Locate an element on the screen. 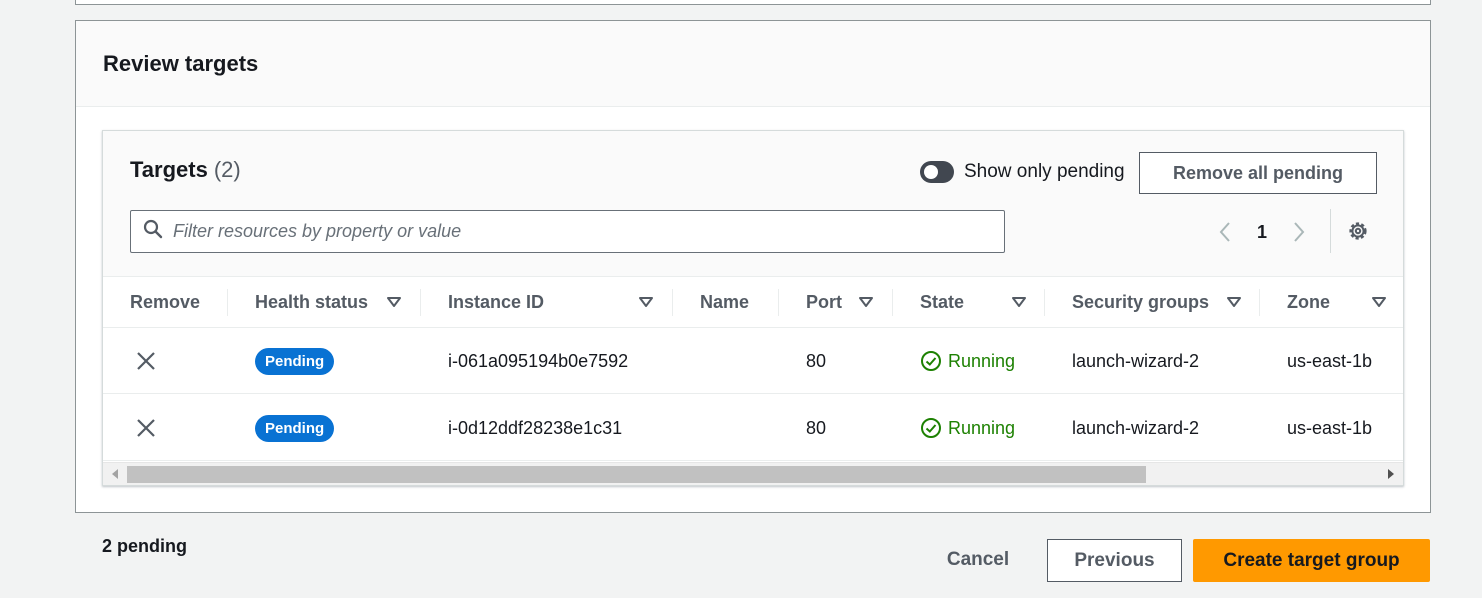 This screenshot has height=598, width=1482. horizontal-scrollbar is located at coordinates (753, 473).